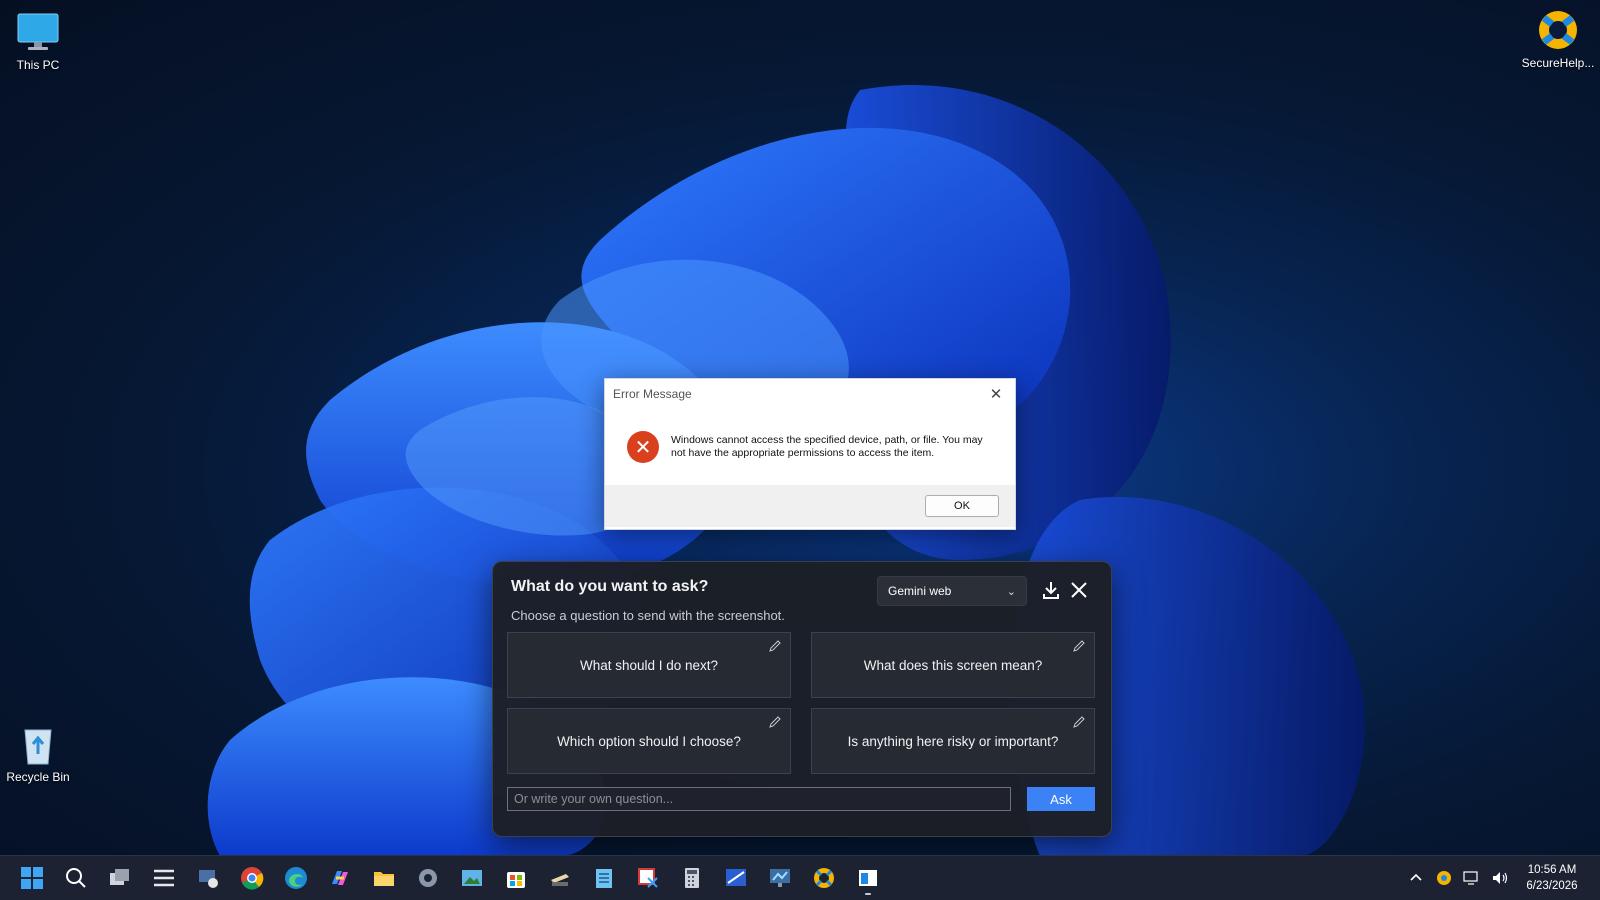 Image resolution: width=1600 pixels, height=900 pixels. I want to click on desktop-icon-recycle-bin: Recycle Bin, so click(38, 753).